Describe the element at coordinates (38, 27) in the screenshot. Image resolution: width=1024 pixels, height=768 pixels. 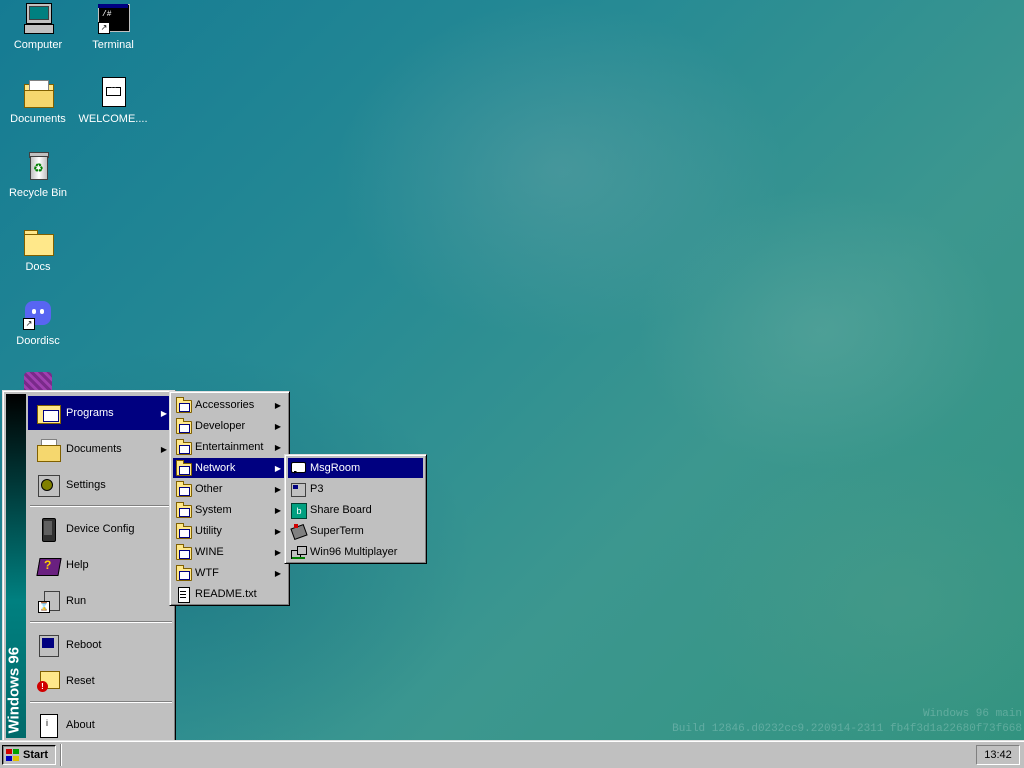
I see `desktop-icon-computer: Computer` at that location.